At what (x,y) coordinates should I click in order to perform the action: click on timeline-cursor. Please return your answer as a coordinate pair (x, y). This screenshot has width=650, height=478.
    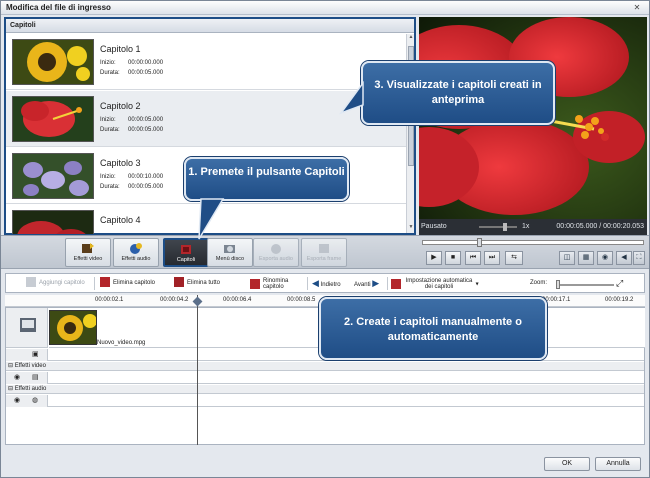
    Looking at the image, I should click on (197, 370).